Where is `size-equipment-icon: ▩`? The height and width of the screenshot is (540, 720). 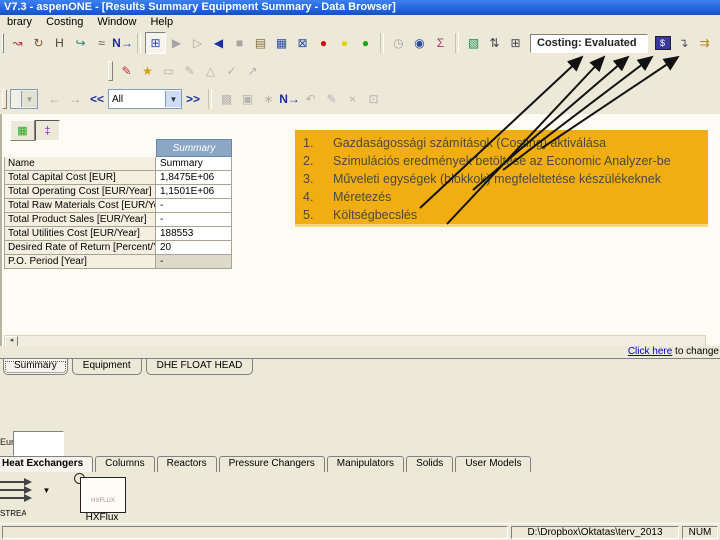 size-equipment-icon: ▩ is located at coordinates (717, 43).